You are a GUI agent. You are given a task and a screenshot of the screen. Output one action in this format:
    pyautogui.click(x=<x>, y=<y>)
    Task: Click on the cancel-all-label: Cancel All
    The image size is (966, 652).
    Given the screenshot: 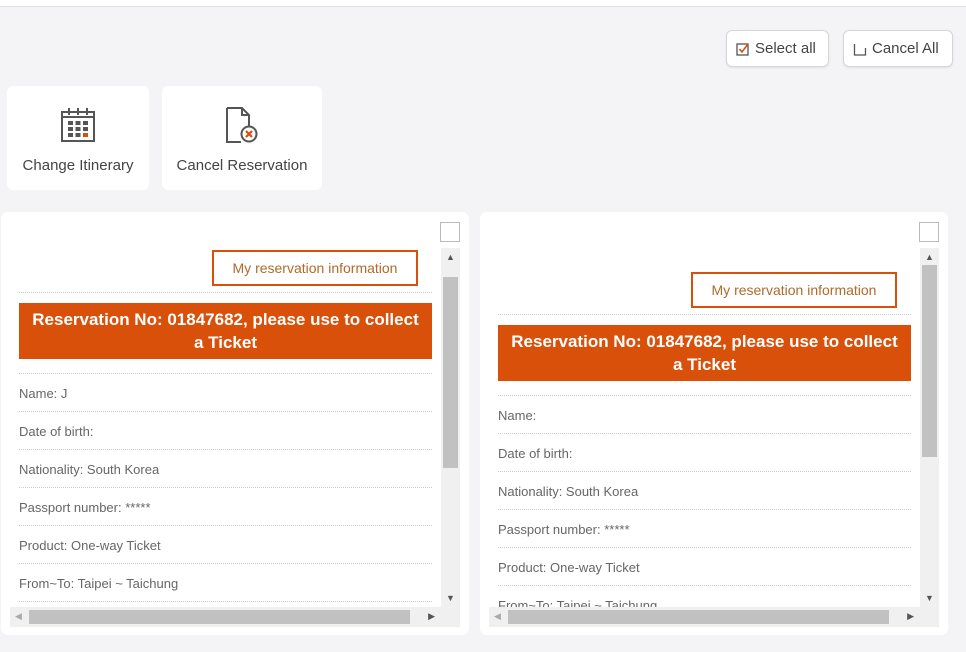 What is the action you would take?
    pyautogui.click(x=905, y=48)
    